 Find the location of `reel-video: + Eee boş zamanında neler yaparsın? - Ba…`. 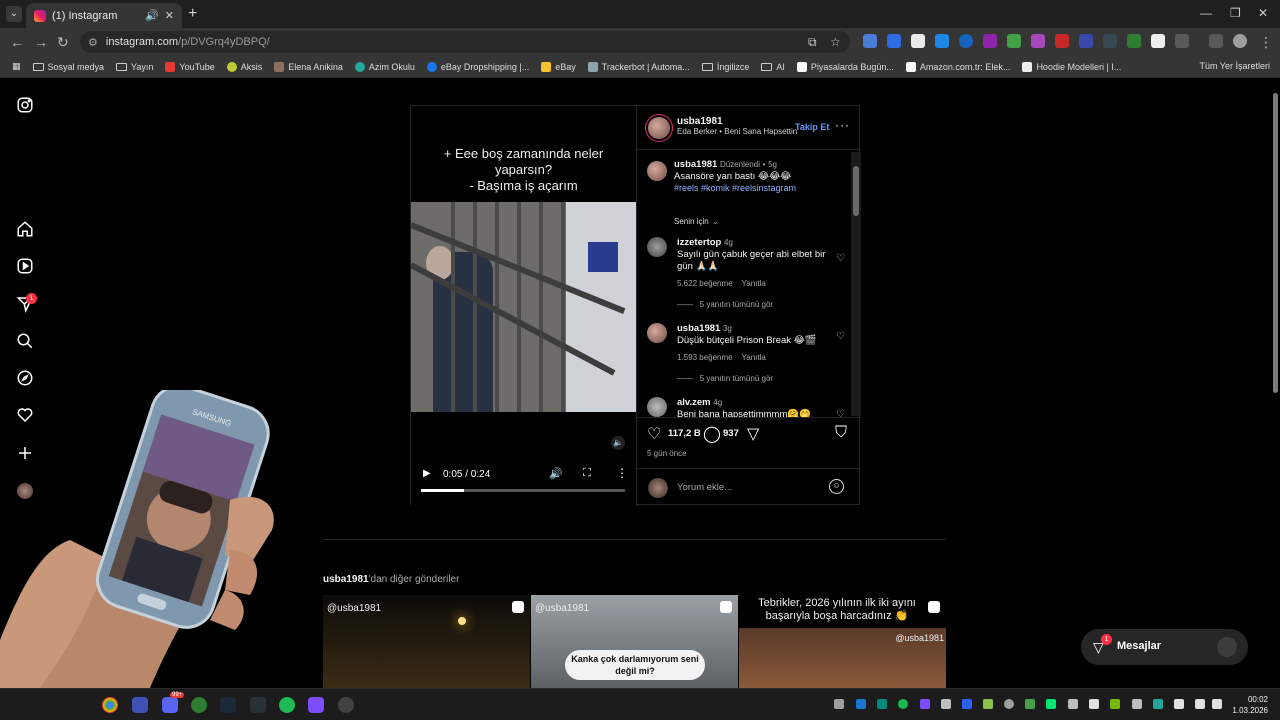

reel-video: + Eee boş zamanında neler yaparsın? - Ba… is located at coordinates (523, 306).